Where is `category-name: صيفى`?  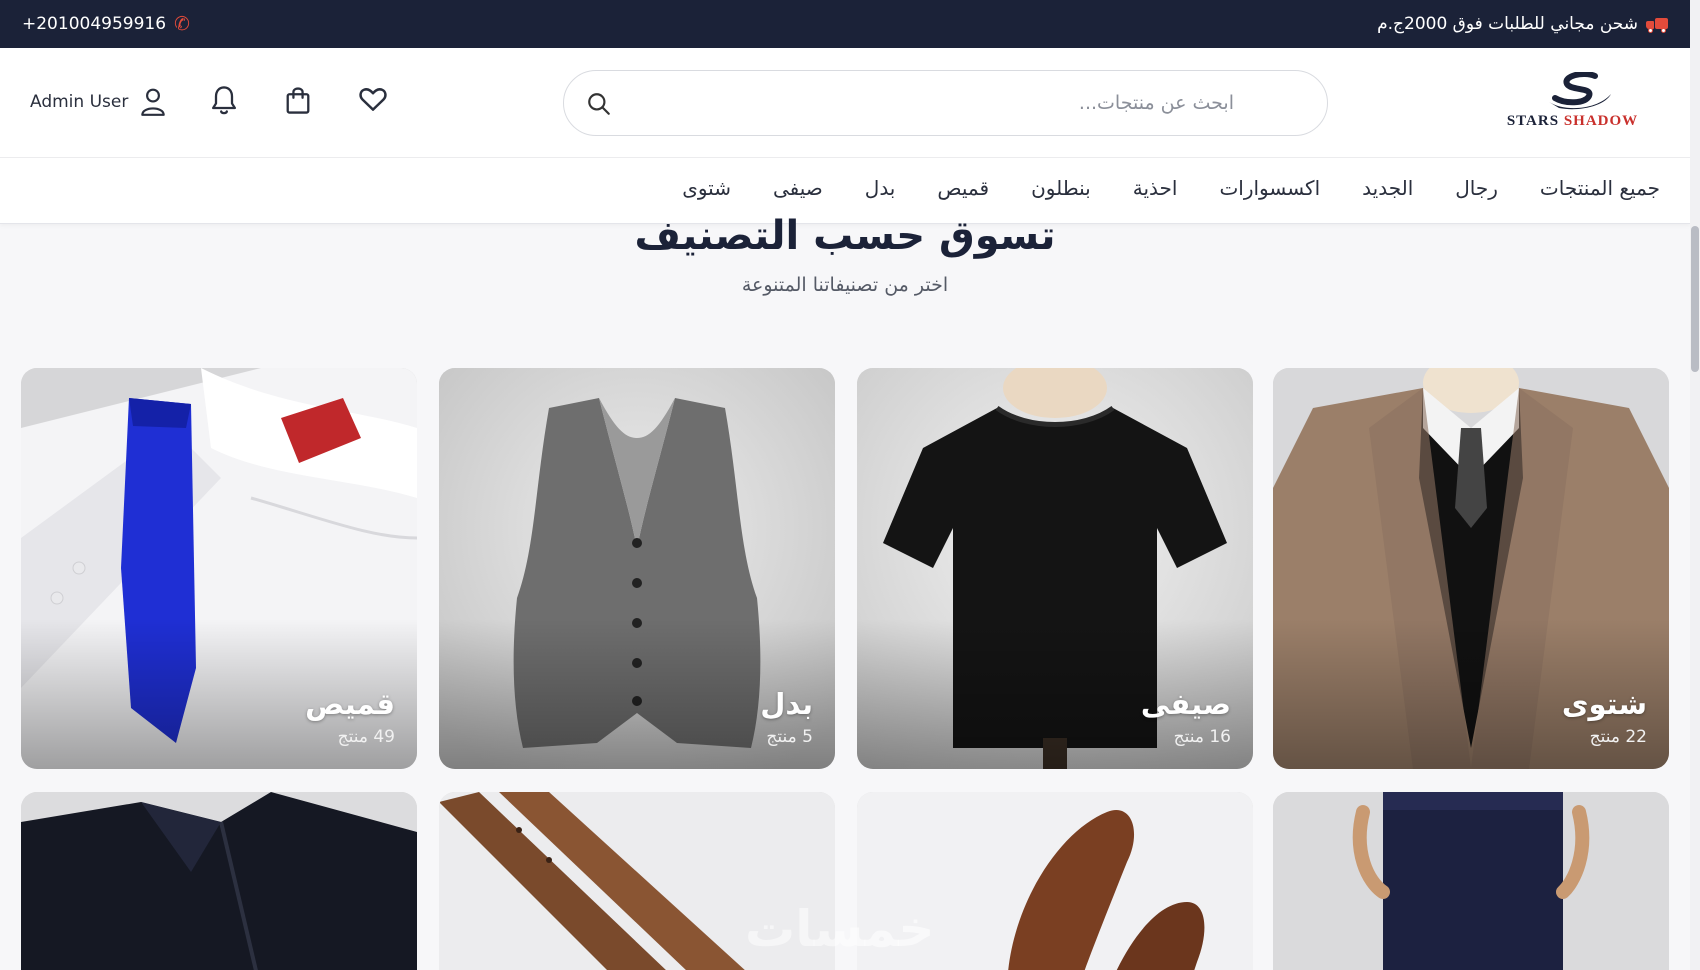
category-name: صيفى is located at coordinates (1185, 704).